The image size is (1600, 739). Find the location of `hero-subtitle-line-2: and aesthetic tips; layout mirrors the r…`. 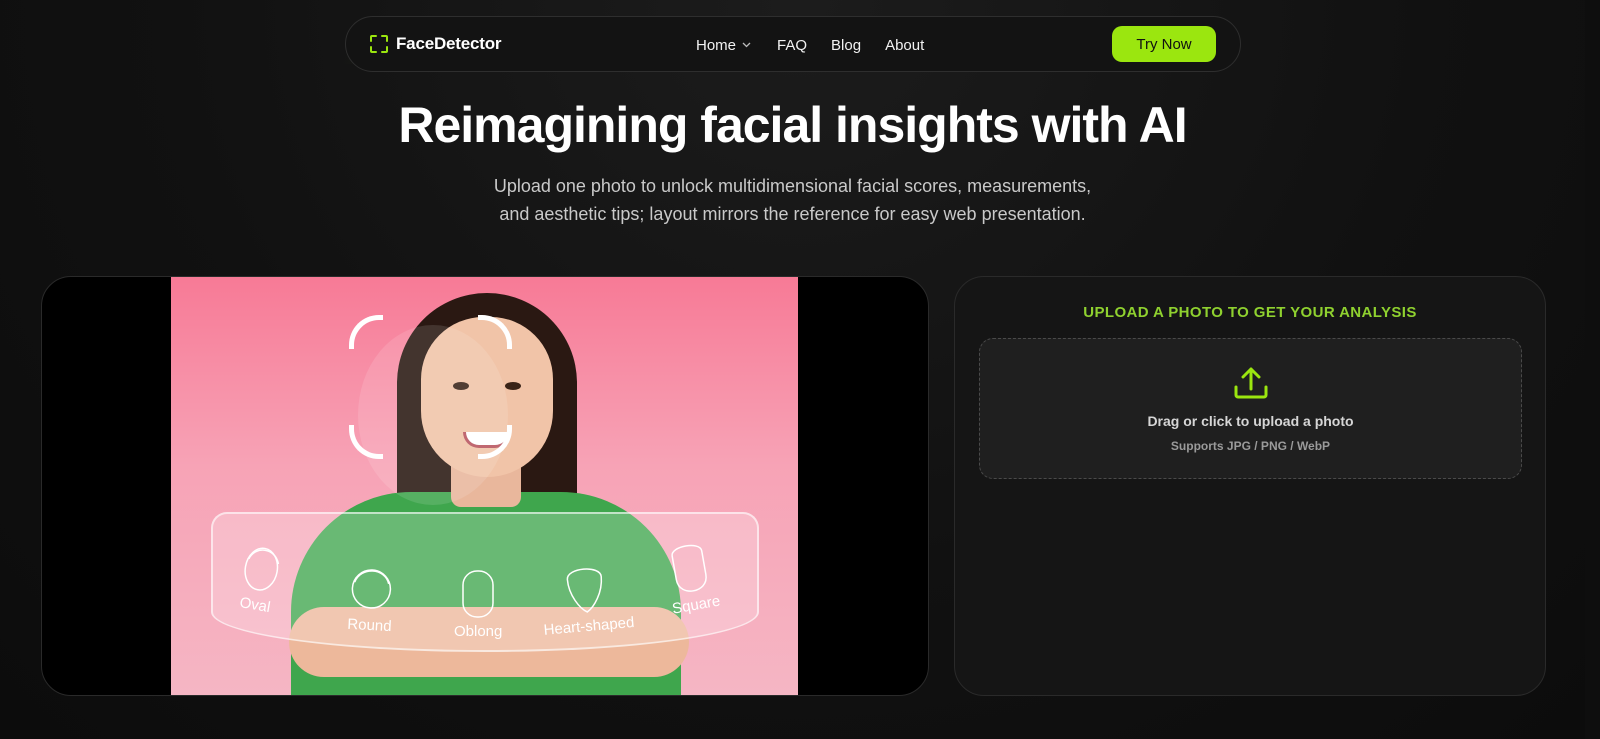

hero-subtitle-line-2: and aesthetic tips; layout mirrors the r… is located at coordinates (792, 214).